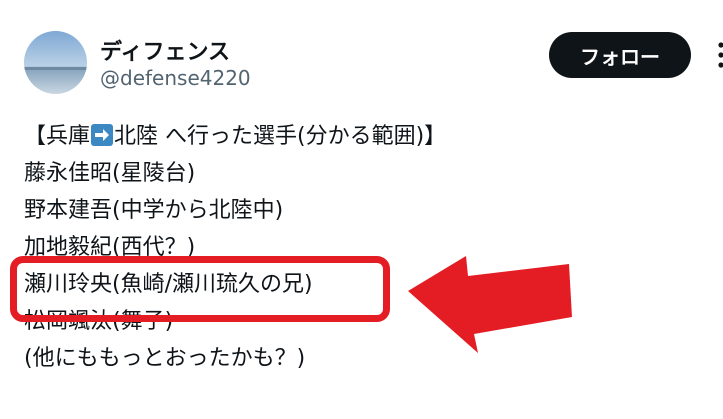  I want to click on highlight-box, so click(200, 289).